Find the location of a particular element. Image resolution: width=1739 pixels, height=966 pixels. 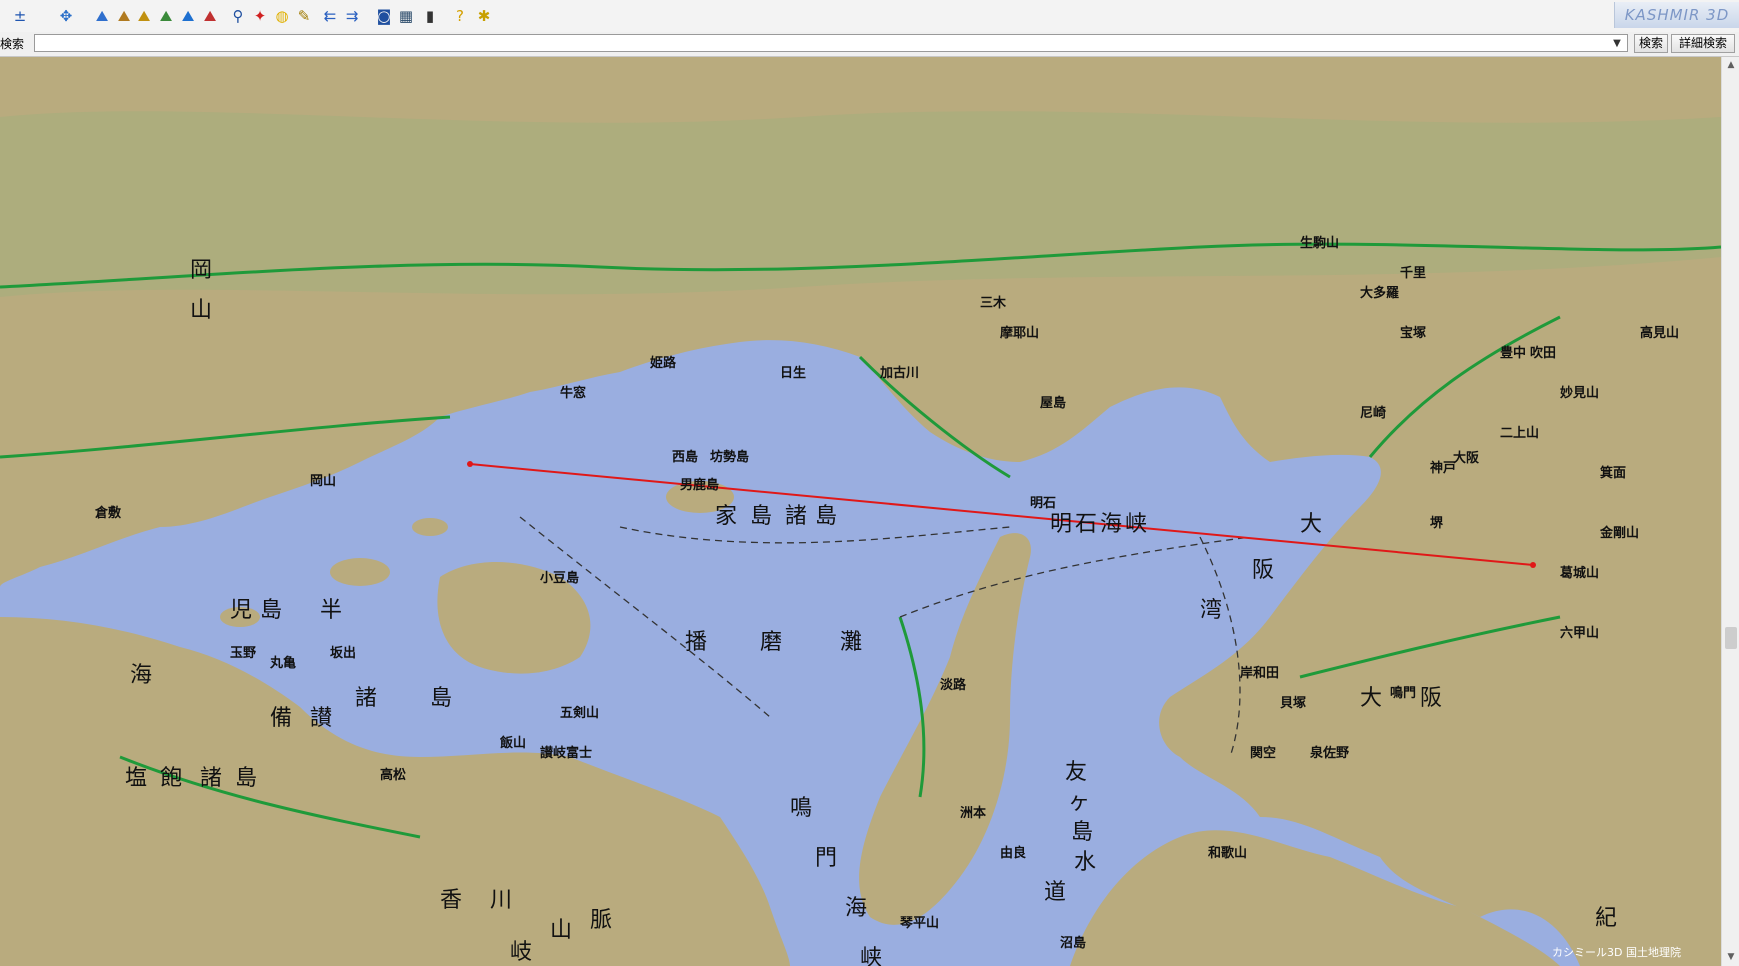

place-label: 坂出 is located at coordinates (343, 653).